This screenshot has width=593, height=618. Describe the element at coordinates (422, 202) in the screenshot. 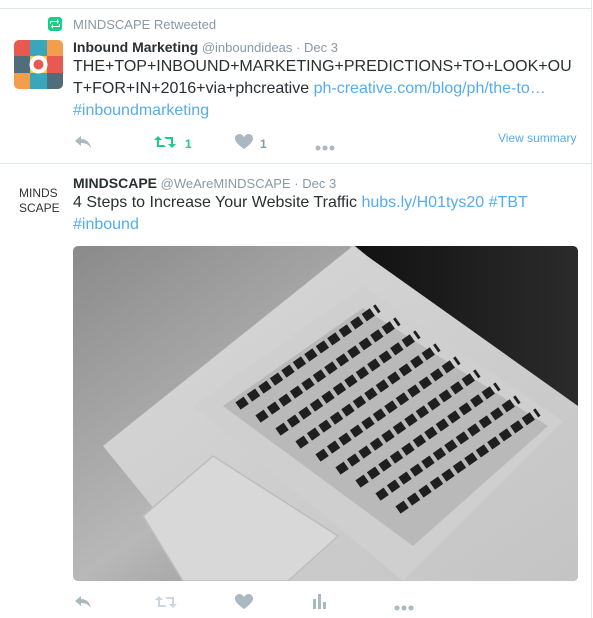

I see `tweet-link: hubs.ly/H01tys20` at that location.